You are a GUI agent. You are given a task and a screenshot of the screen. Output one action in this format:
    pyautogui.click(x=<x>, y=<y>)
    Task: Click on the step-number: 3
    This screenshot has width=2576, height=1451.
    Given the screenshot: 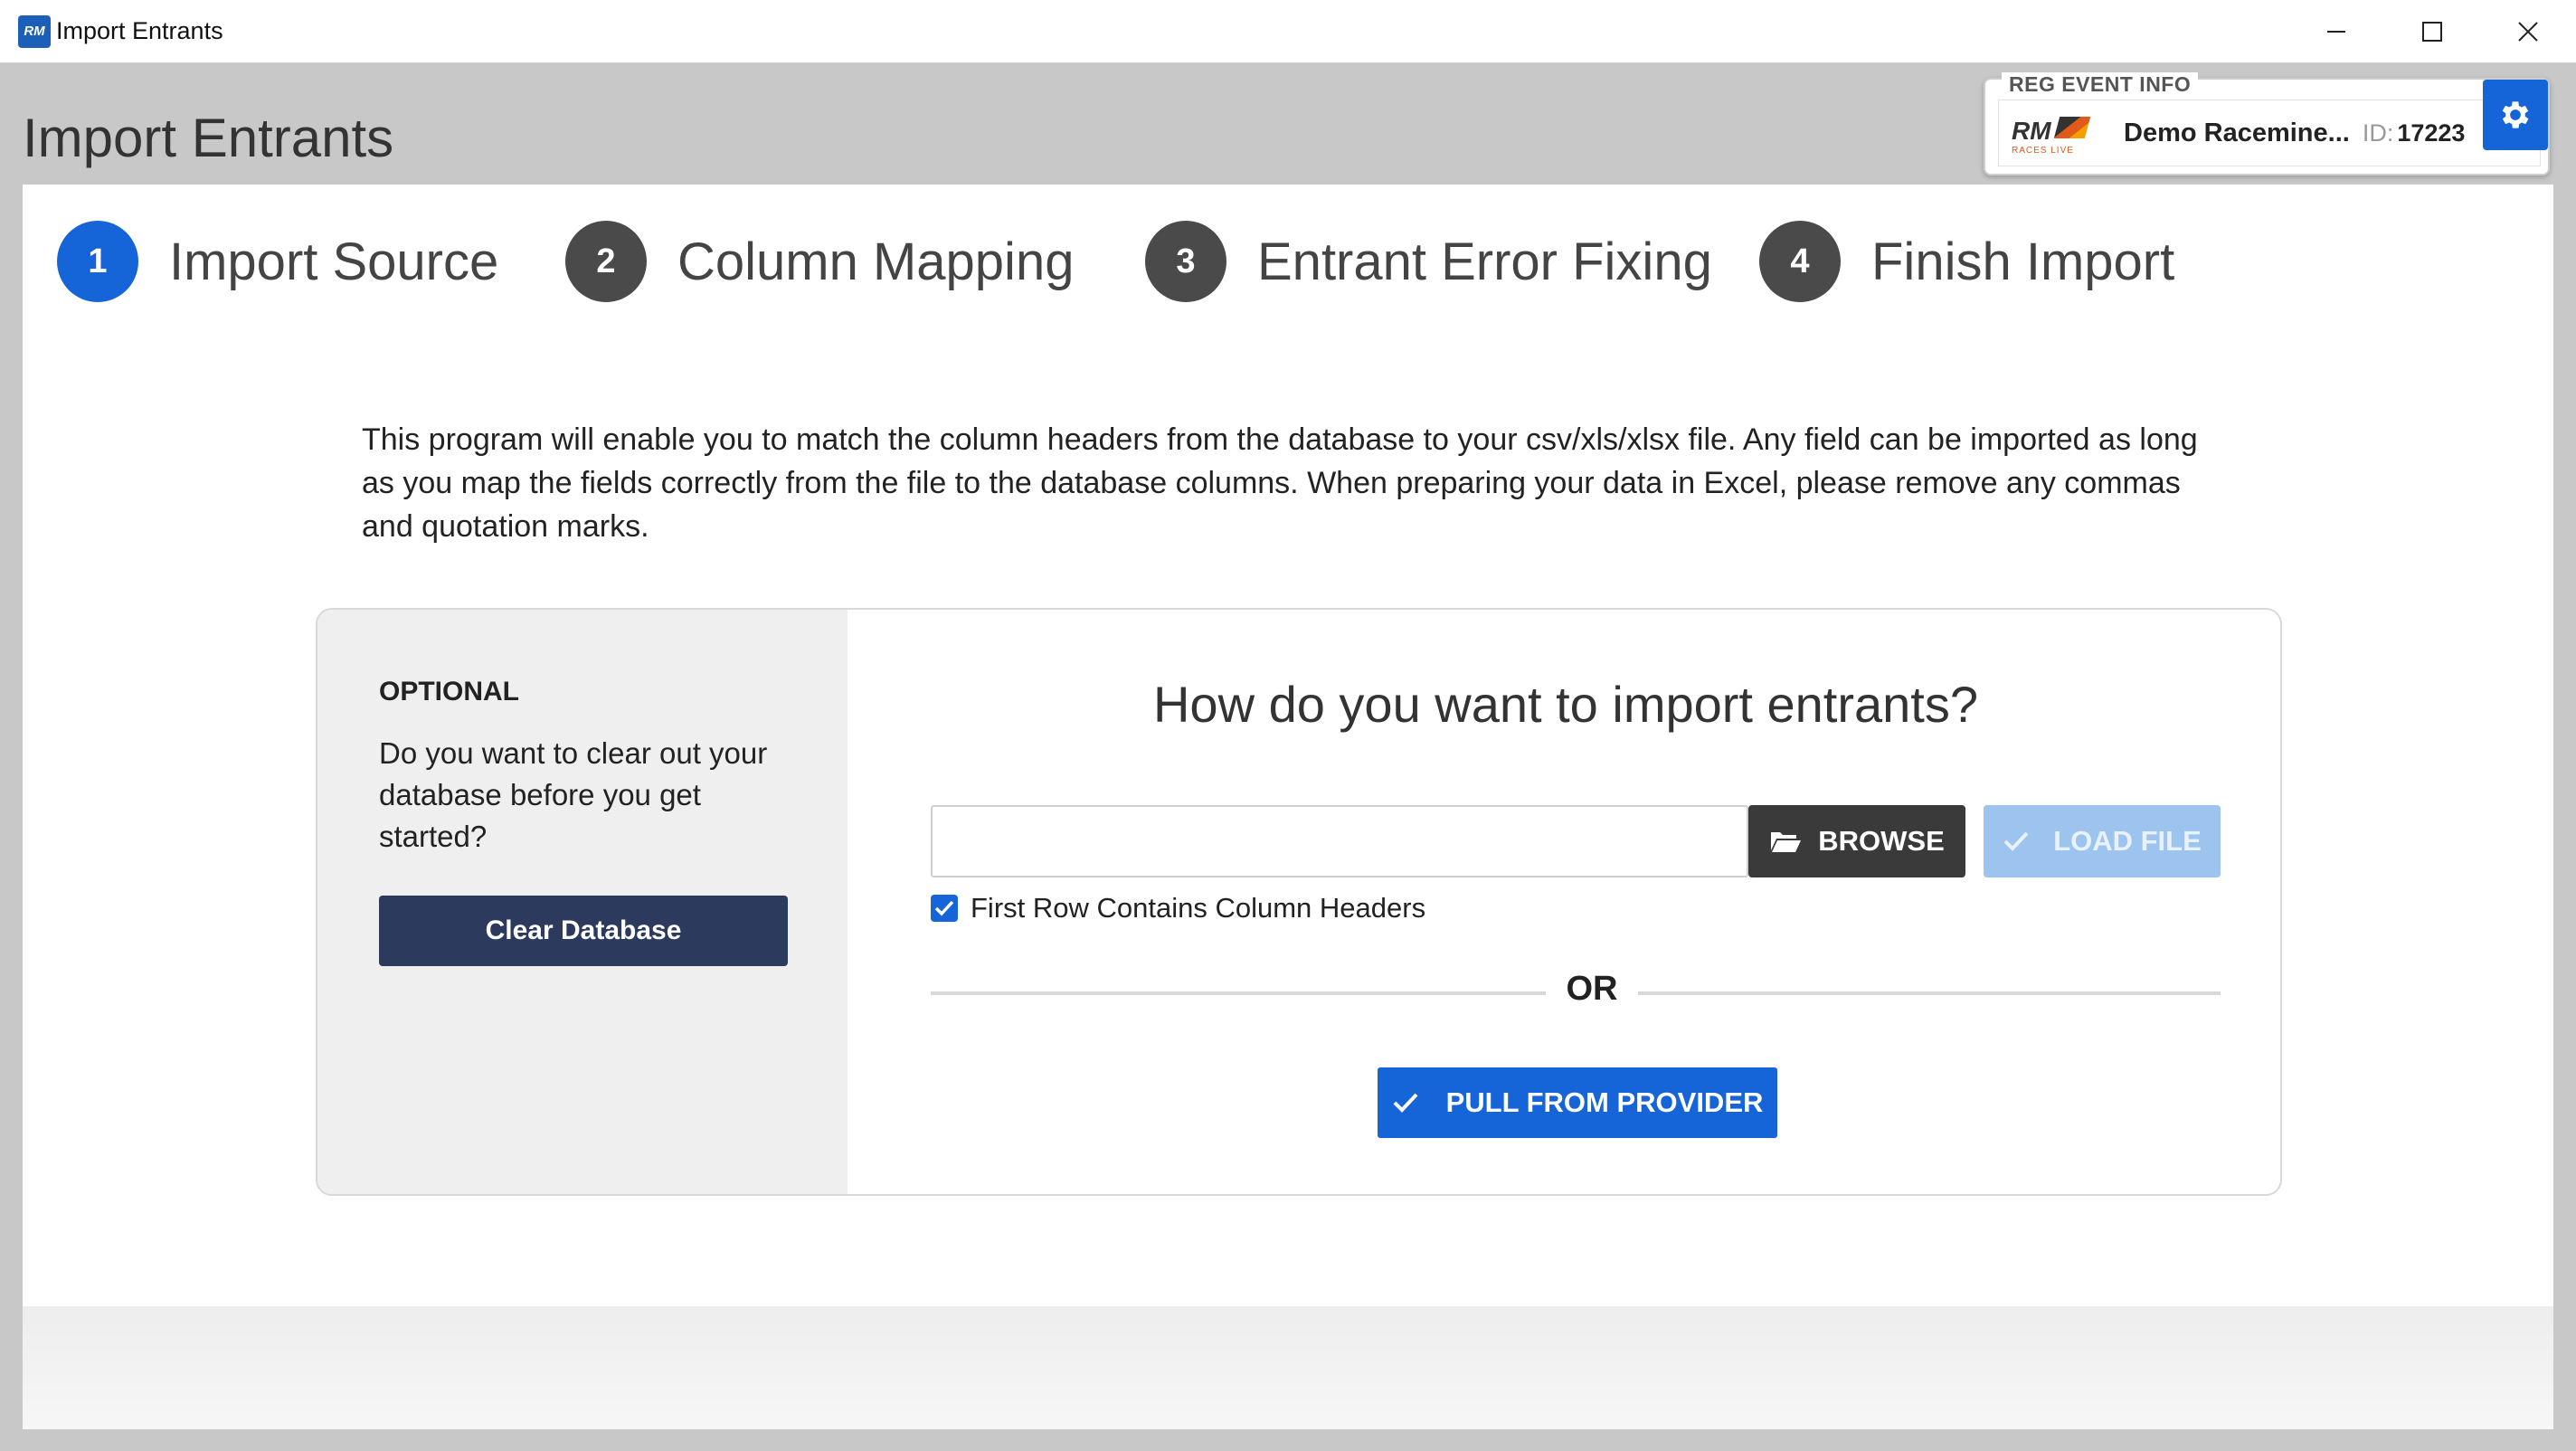 What is the action you would take?
    pyautogui.click(x=1185, y=261)
    